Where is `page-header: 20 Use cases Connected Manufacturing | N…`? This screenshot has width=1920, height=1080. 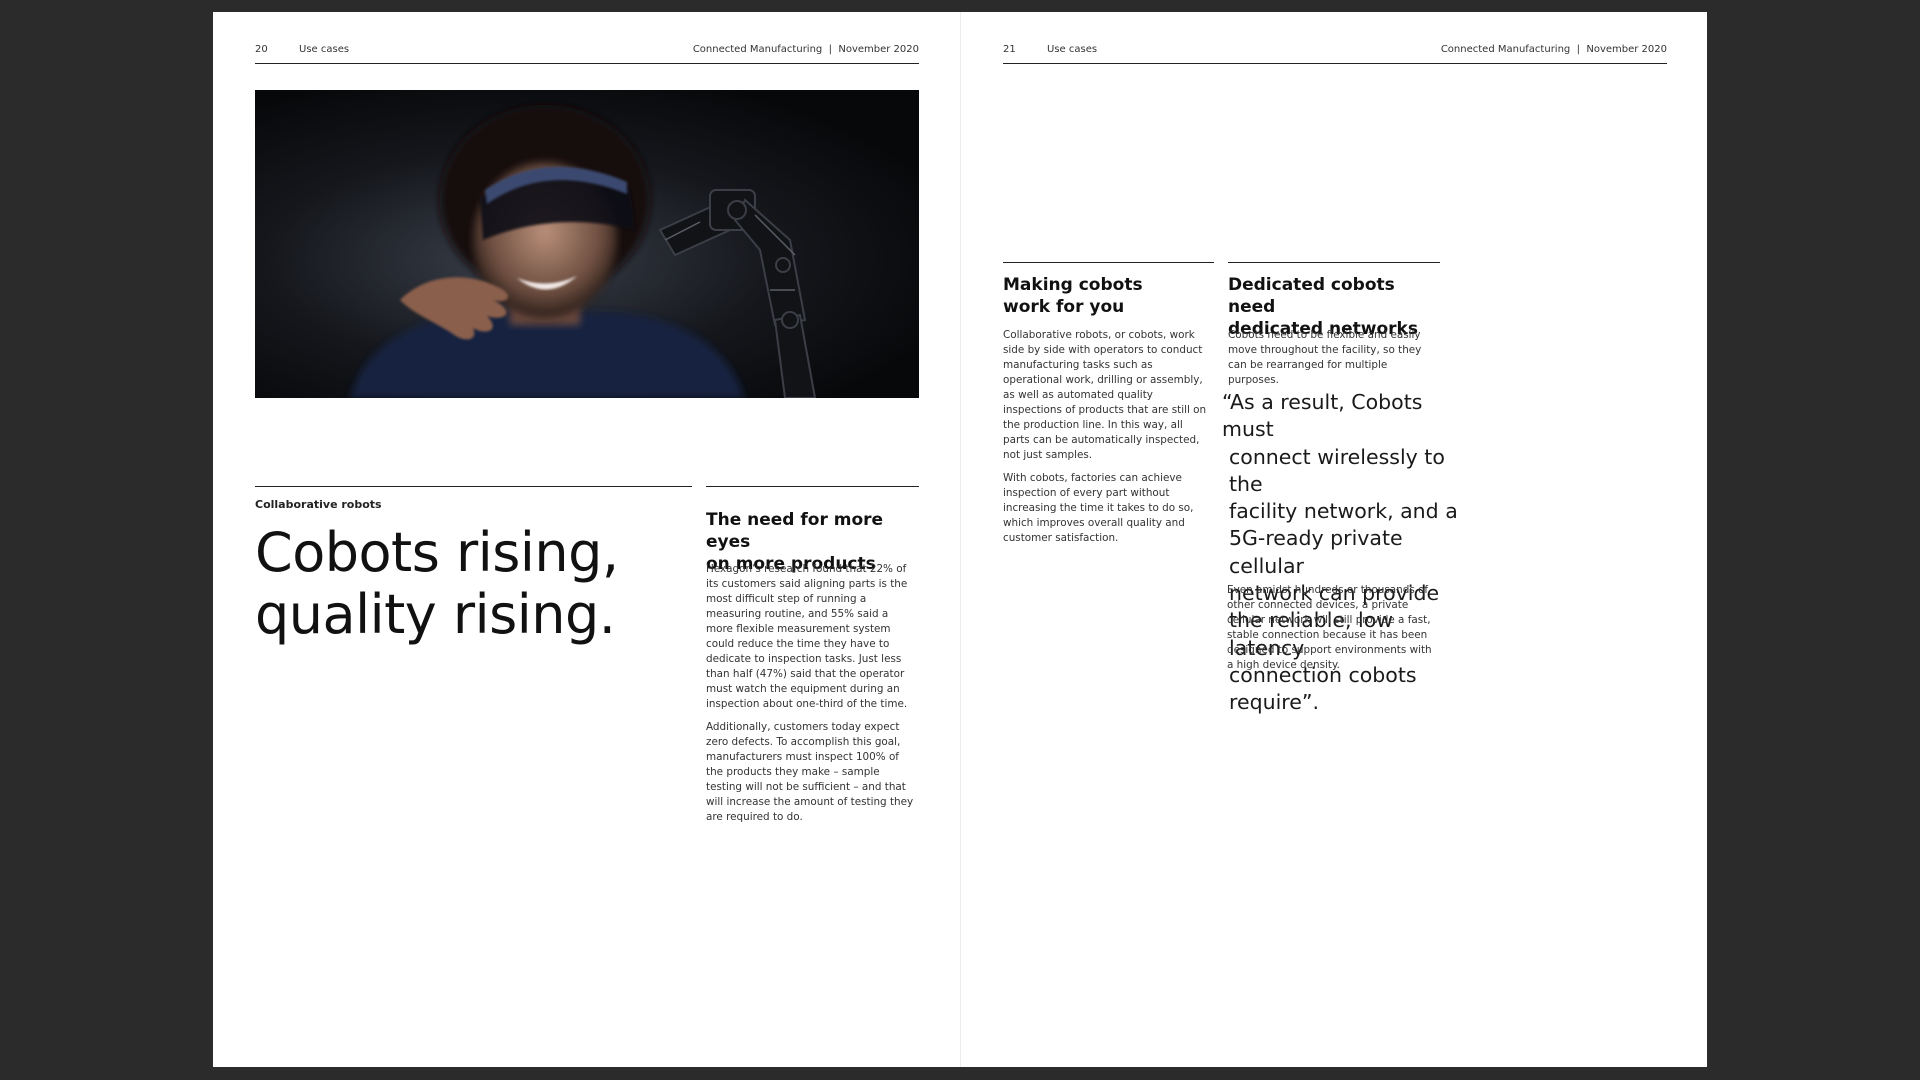 page-header: 20 Use cases Connected Manufacturing | N… is located at coordinates (587, 54).